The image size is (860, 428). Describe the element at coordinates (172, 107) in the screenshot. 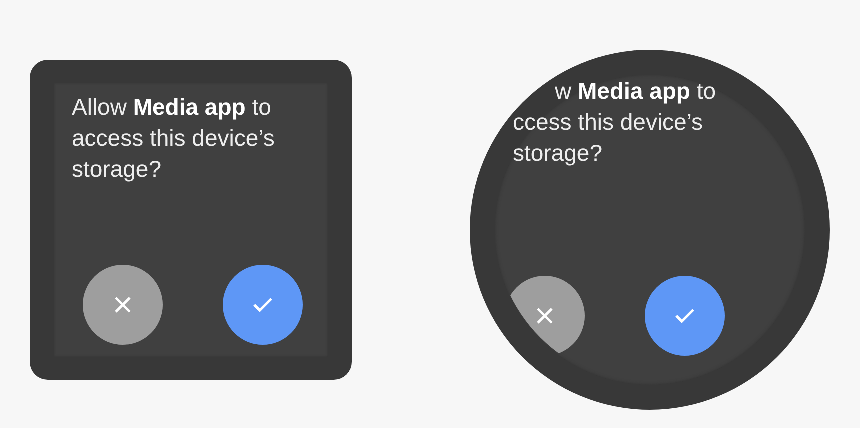

I see `prompt-text: Allow Media app to` at that location.